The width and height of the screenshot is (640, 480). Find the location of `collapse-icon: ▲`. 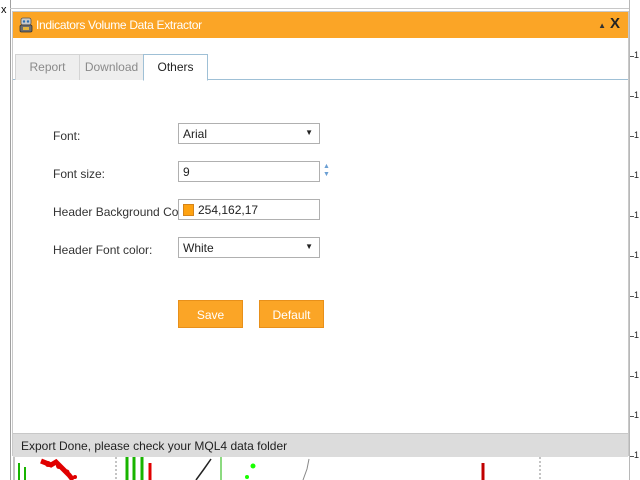

collapse-icon: ▲ is located at coordinates (602, 25).